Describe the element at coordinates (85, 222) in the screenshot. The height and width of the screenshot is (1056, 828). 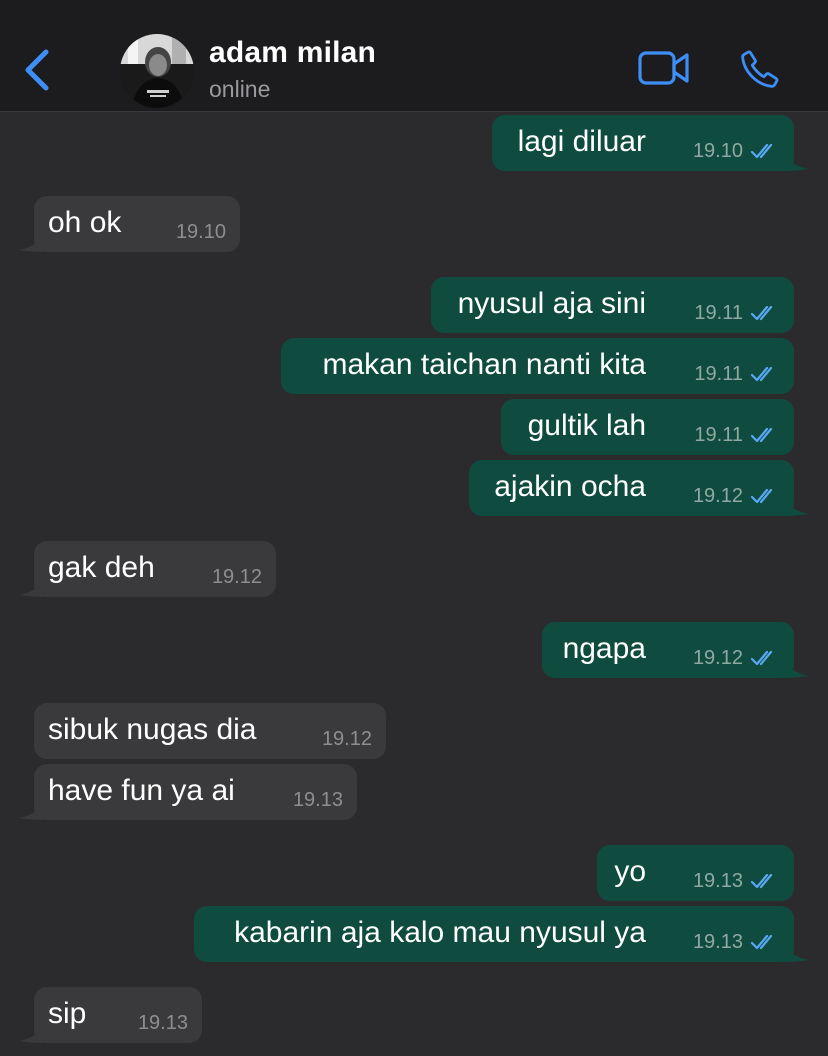
I see `message-text: oh ok` at that location.